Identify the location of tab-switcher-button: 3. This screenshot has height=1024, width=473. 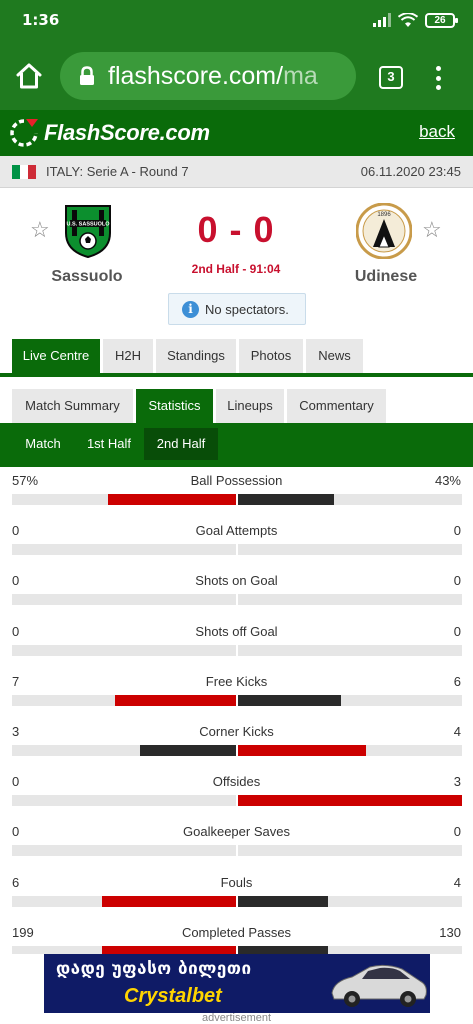
(391, 77).